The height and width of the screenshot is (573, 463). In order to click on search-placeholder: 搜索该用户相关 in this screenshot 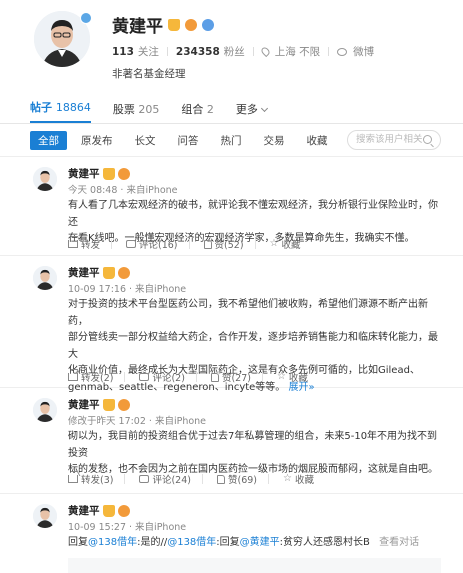, I will do `click(389, 139)`.